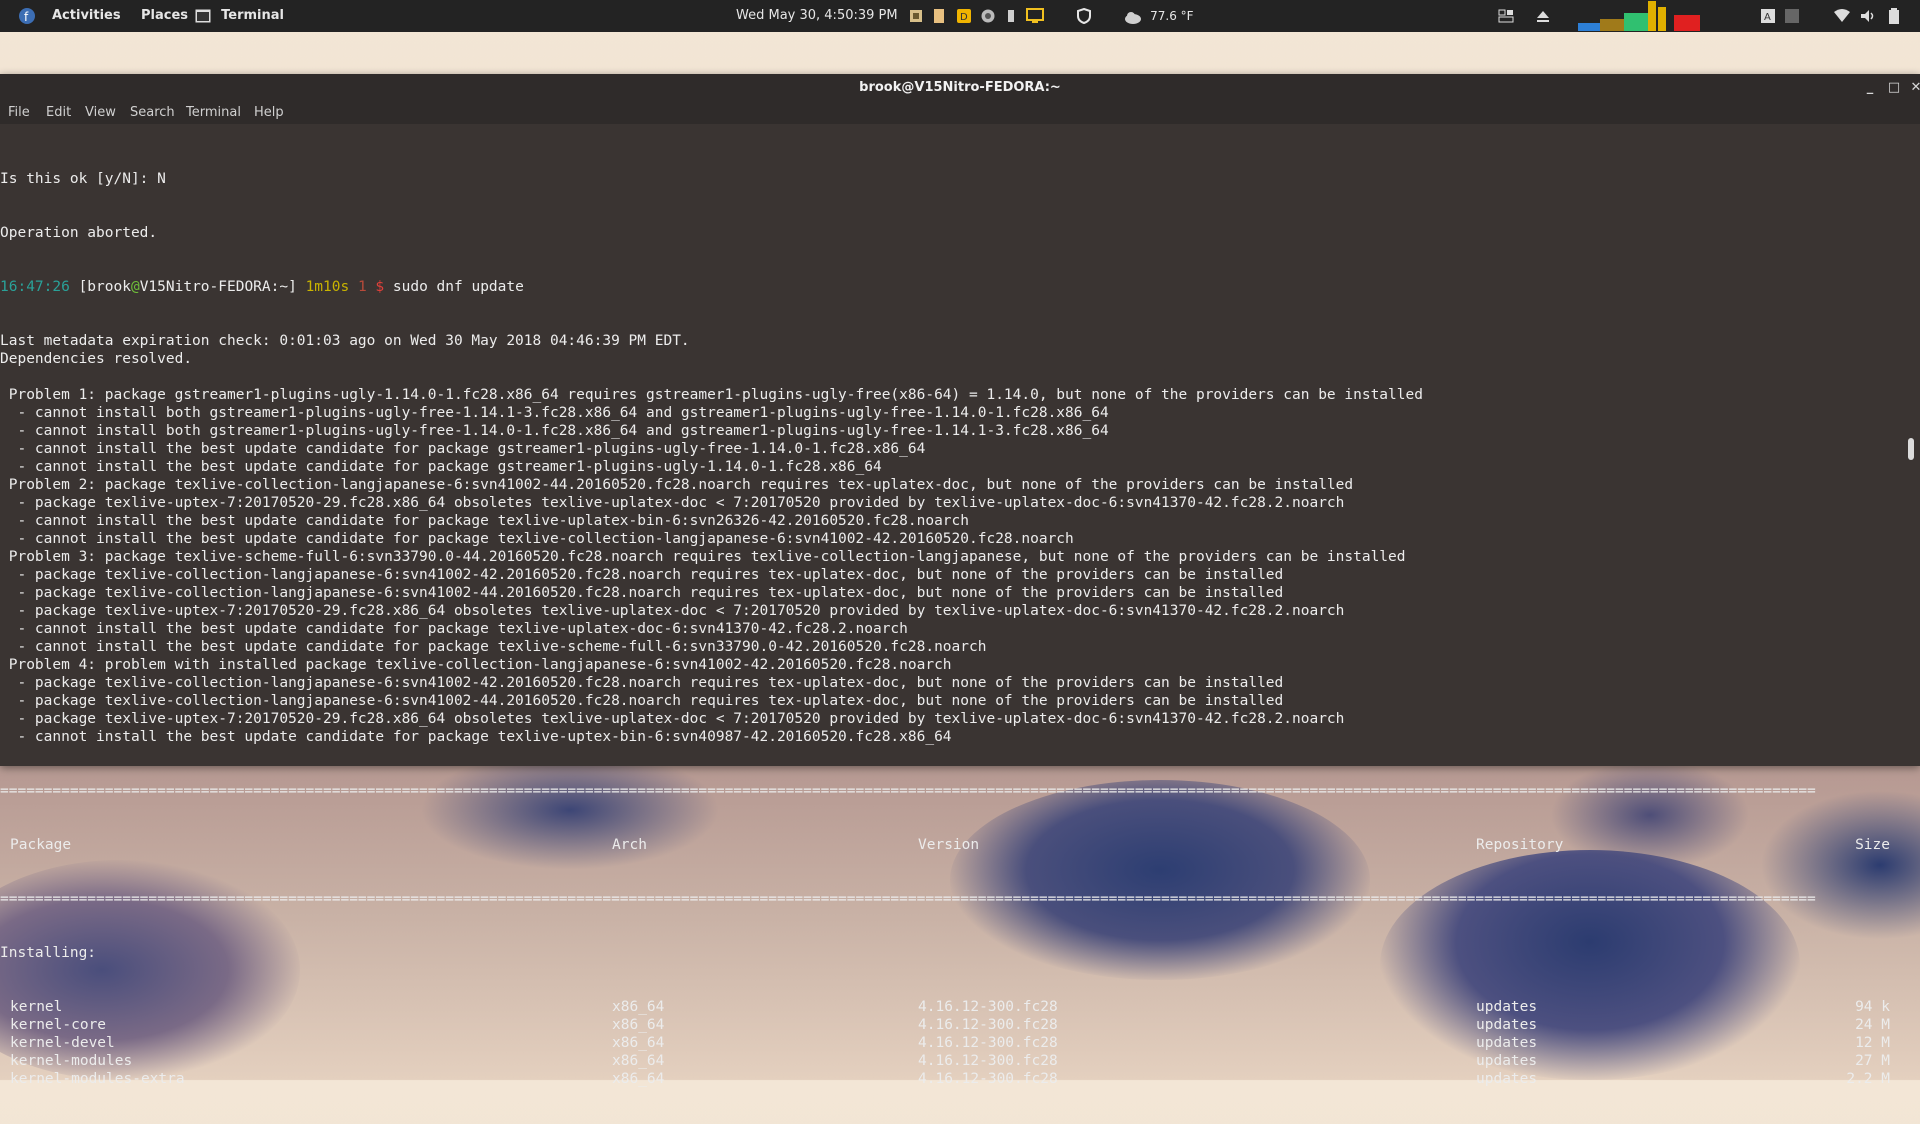  Describe the element at coordinates (19, 112) in the screenshot. I see `menu-file: File` at that location.